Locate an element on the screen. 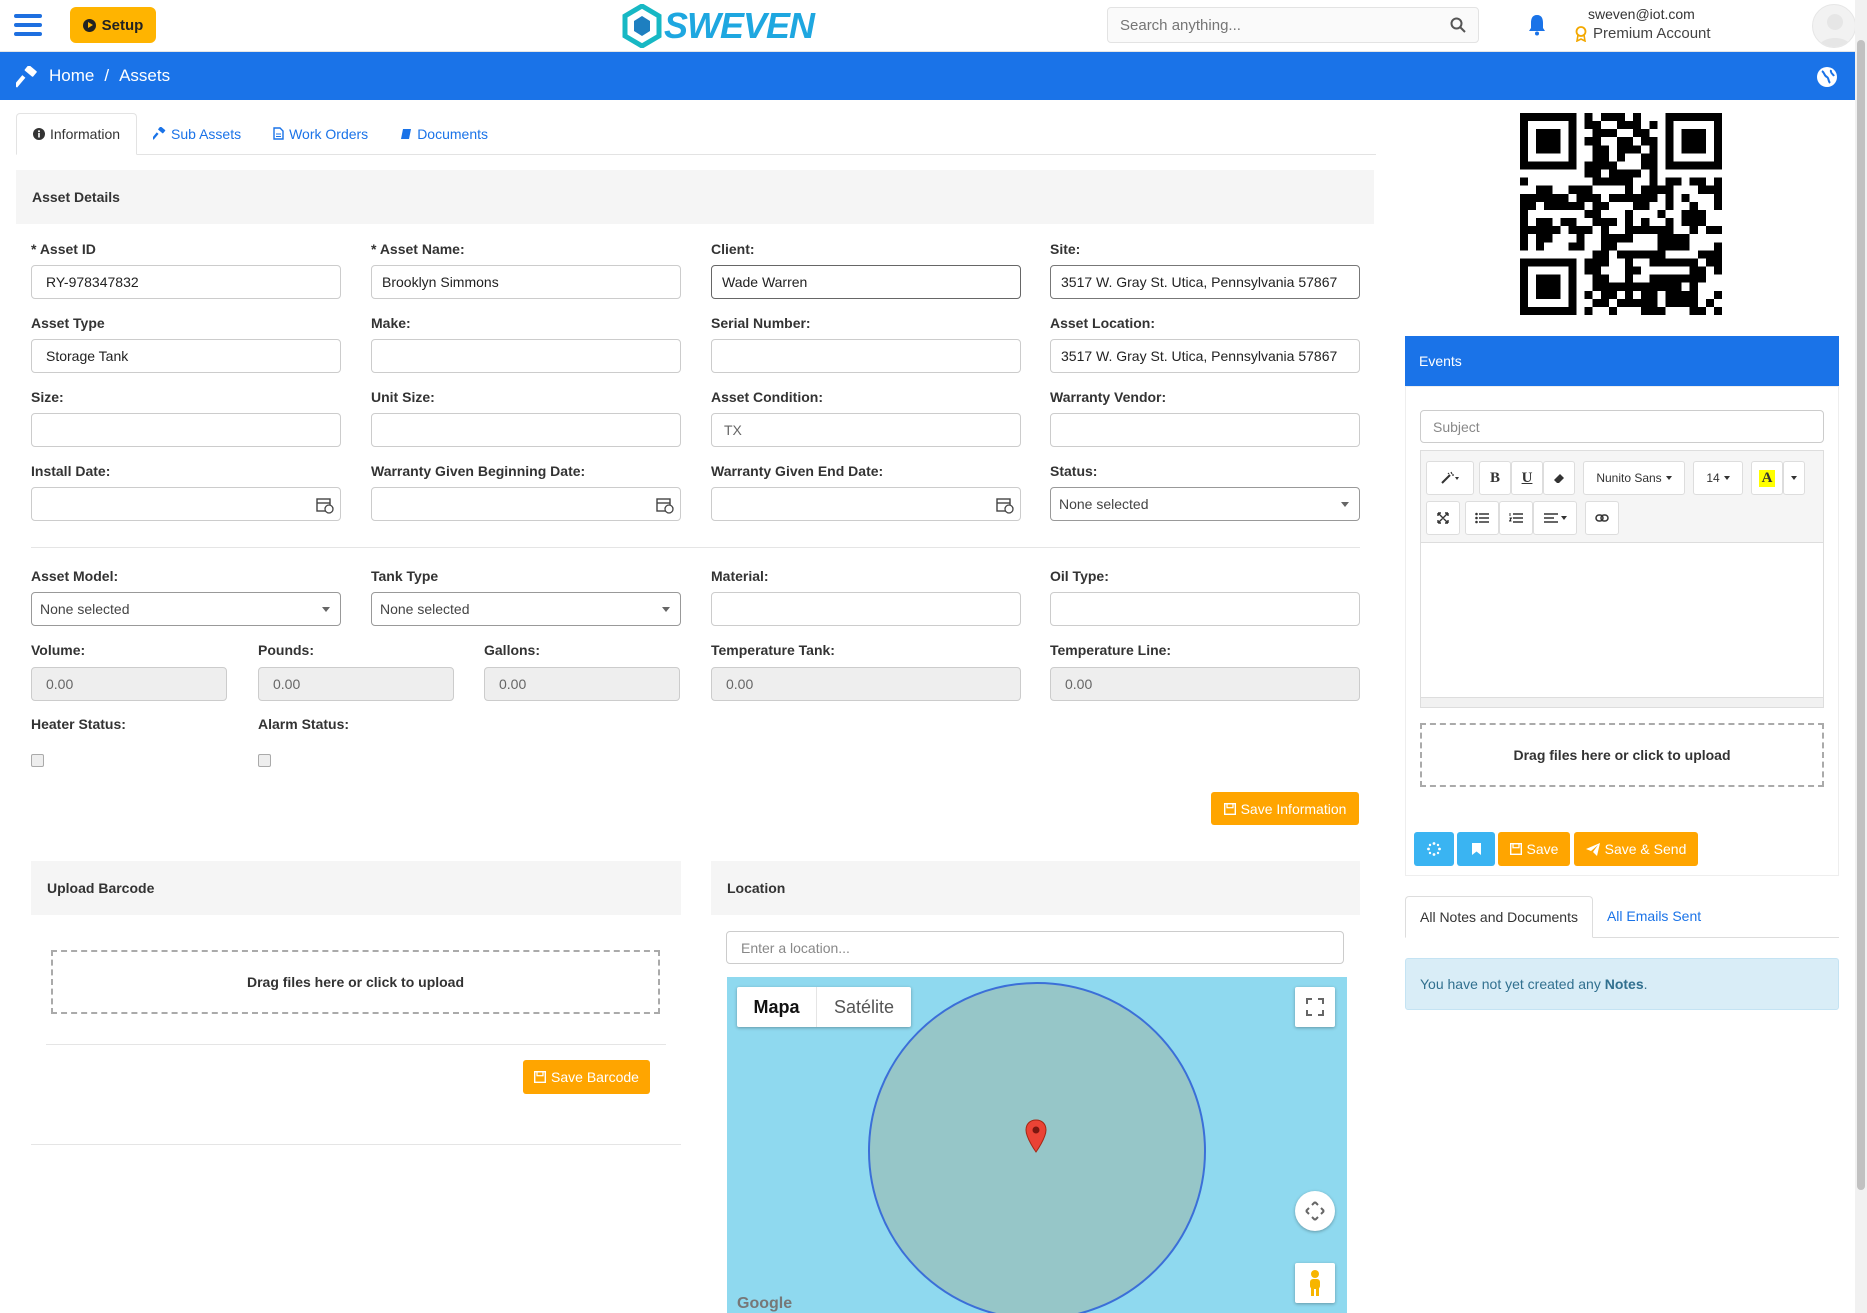 The height and width of the screenshot is (1313, 1867). pounds-input: 0.00 is located at coordinates (356, 684).